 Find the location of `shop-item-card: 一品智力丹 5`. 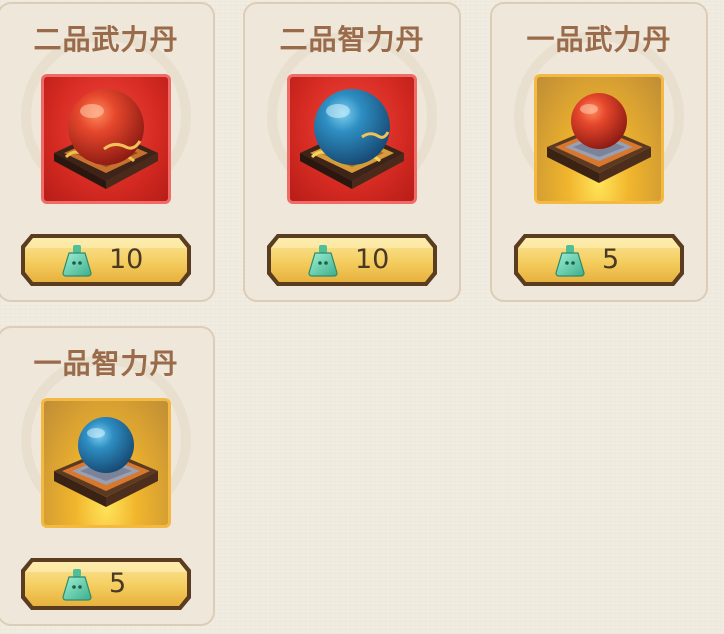

shop-item-card: 一品智力丹 5 is located at coordinates (107, 476).